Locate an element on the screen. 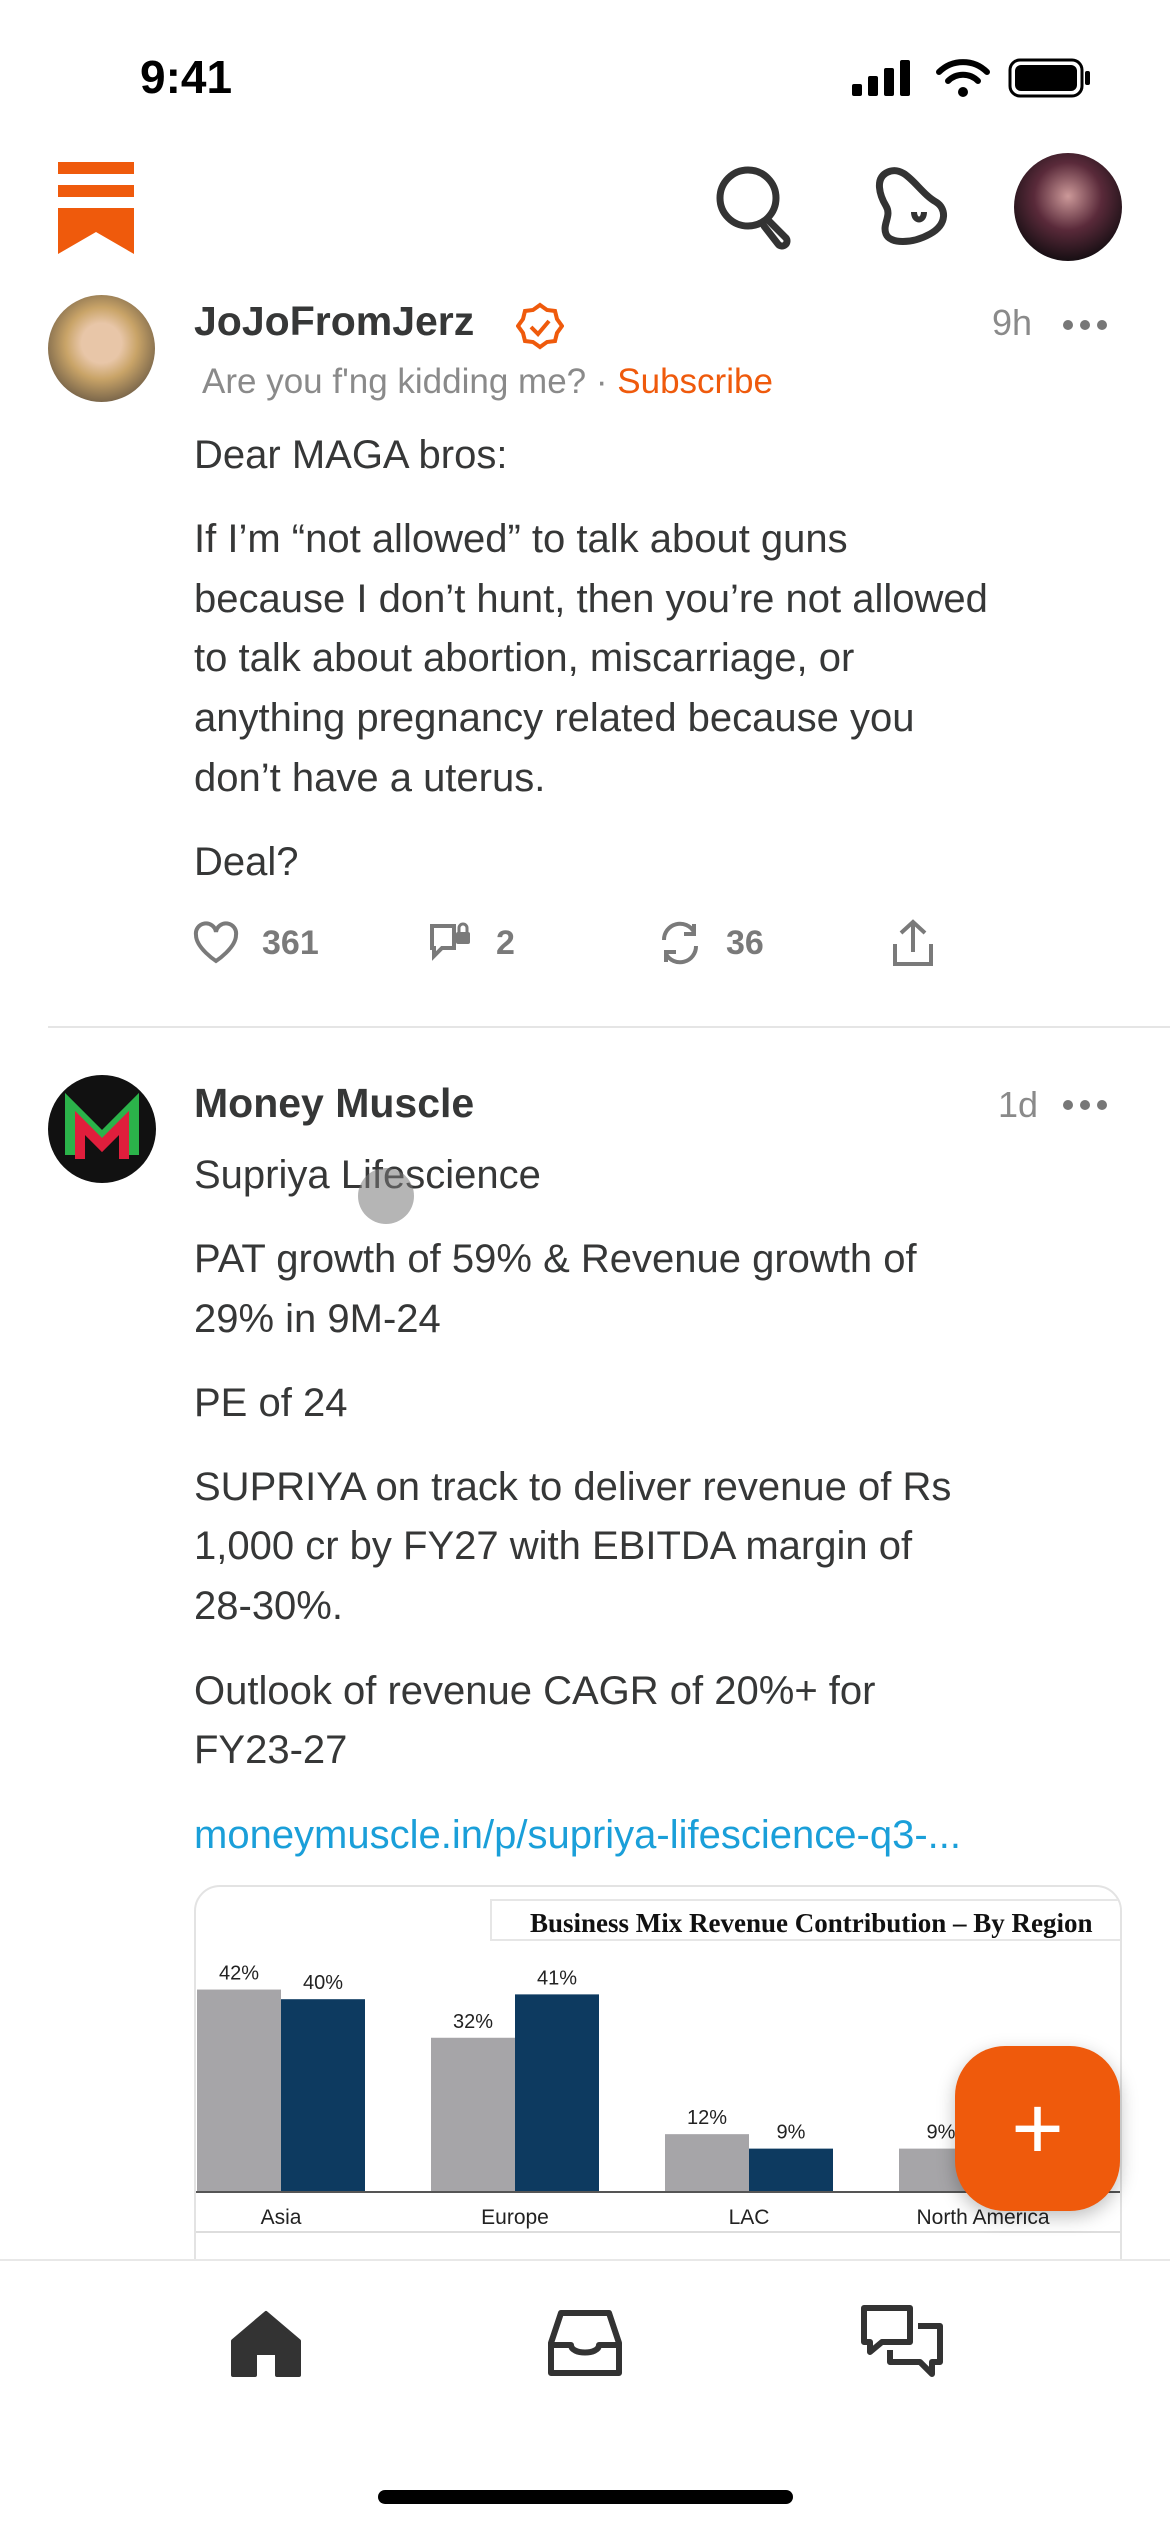  category-label: LAC is located at coordinates (749, 2217).